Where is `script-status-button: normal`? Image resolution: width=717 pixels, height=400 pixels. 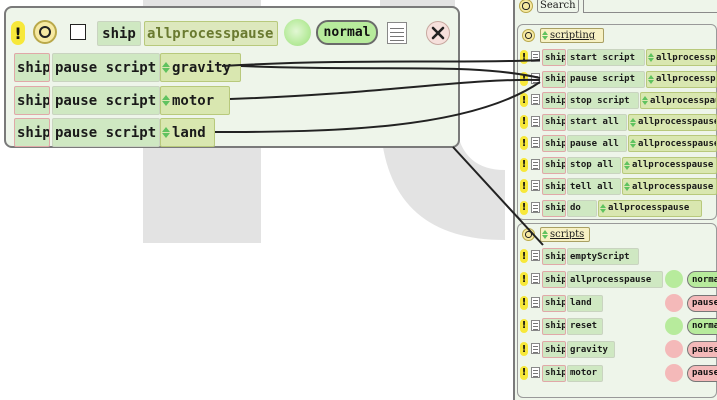 script-status-button: normal is located at coordinates (347, 32).